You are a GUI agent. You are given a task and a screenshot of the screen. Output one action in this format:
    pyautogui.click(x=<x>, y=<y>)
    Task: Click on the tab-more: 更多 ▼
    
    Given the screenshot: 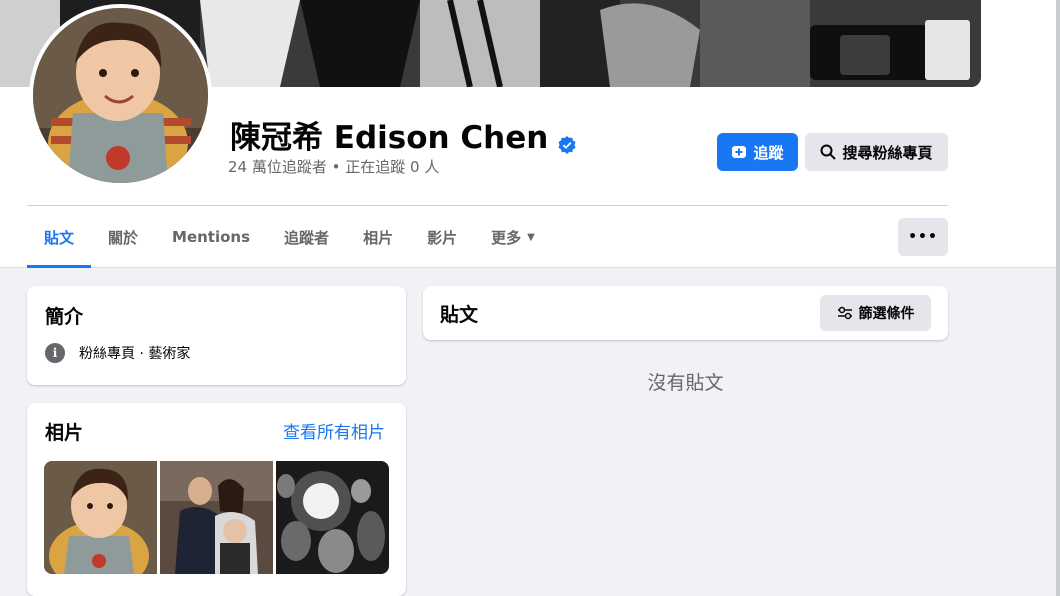 What is the action you would take?
    pyautogui.click(x=513, y=237)
    